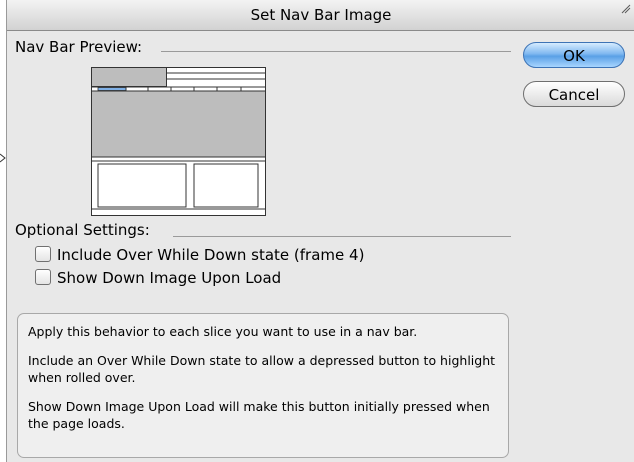 The image size is (634, 462). What do you see at coordinates (129, 77) in the screenshot?
I see `preview-top-slice` at bounding box center [129, 77].